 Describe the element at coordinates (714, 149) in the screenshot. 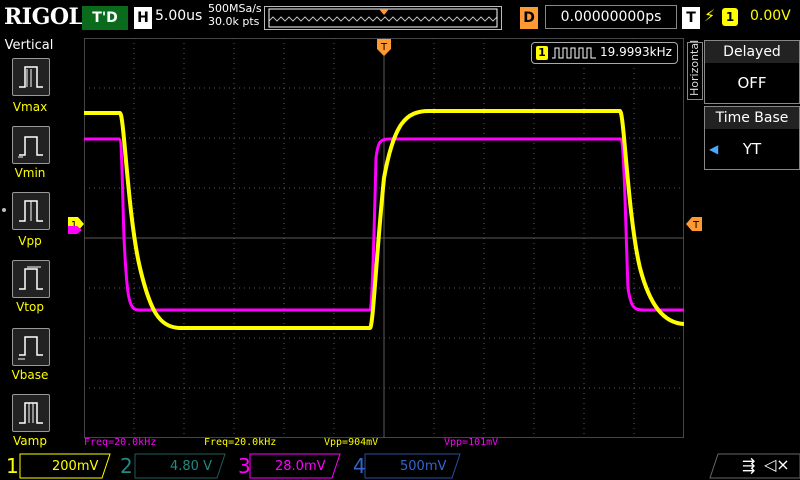

I see `select-arrow-icon: ◀` at that location.